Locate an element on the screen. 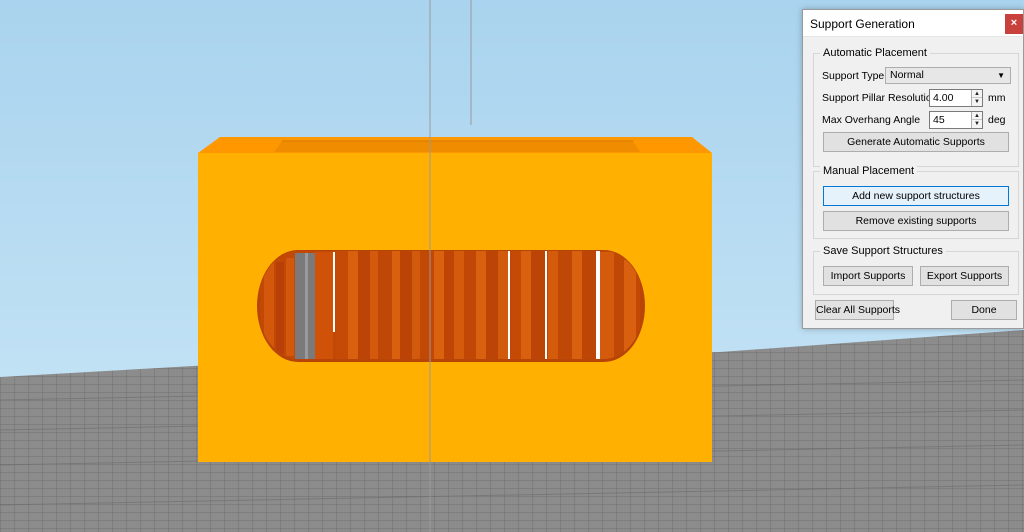 Image resolution: width=1024 pixels, height=532 pixels. clear-all-supports-button: Clear All Supports is located at coordinates (857, 310).